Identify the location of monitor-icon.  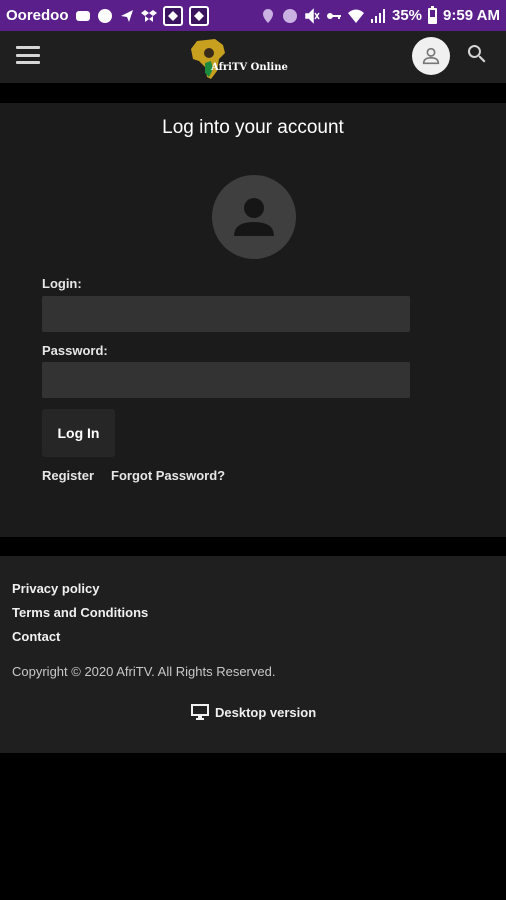
(200, 712).